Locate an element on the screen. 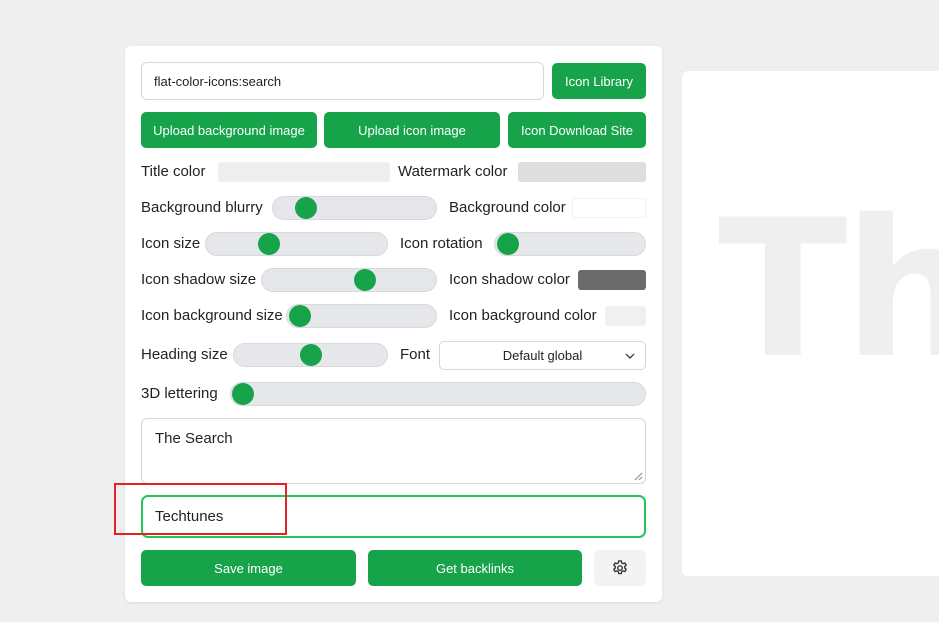 This screenshot has height=622, width=939. watermark-color-picker is located at coordinates (582, 172).